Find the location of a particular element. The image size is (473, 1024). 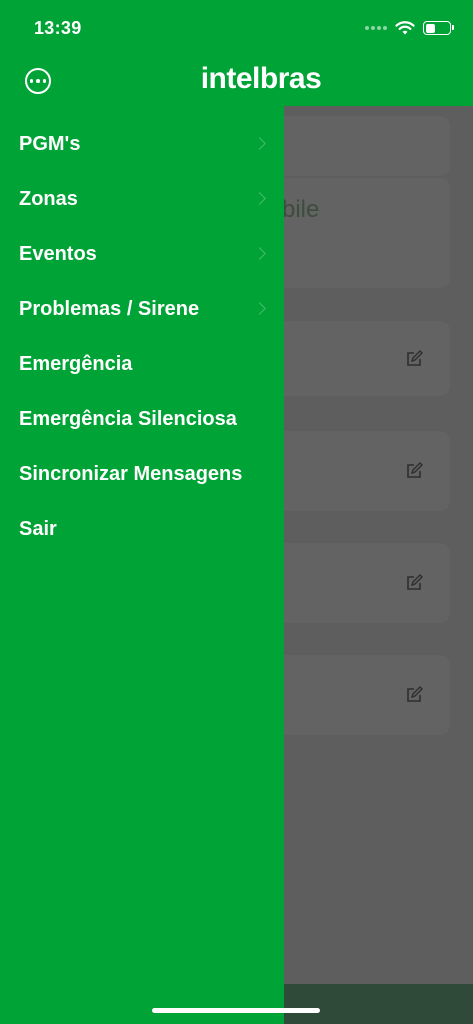

menu-item-zonas: Zonas is located at coordinates (142, 199).